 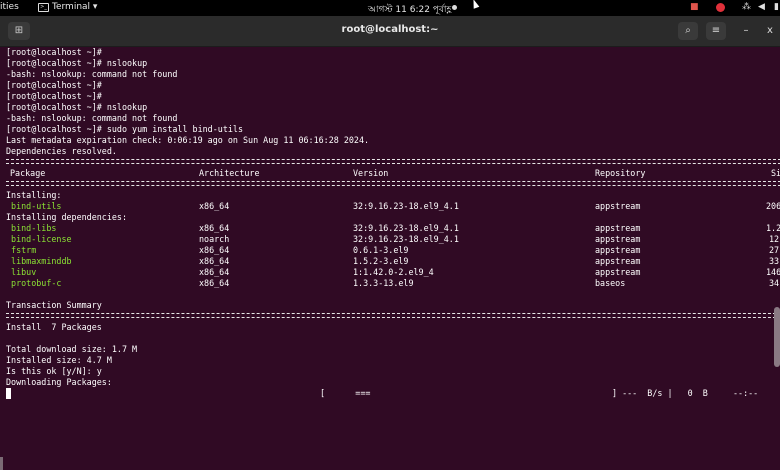 I want to click on notification-dot-icon, so click(x=454, y=7).